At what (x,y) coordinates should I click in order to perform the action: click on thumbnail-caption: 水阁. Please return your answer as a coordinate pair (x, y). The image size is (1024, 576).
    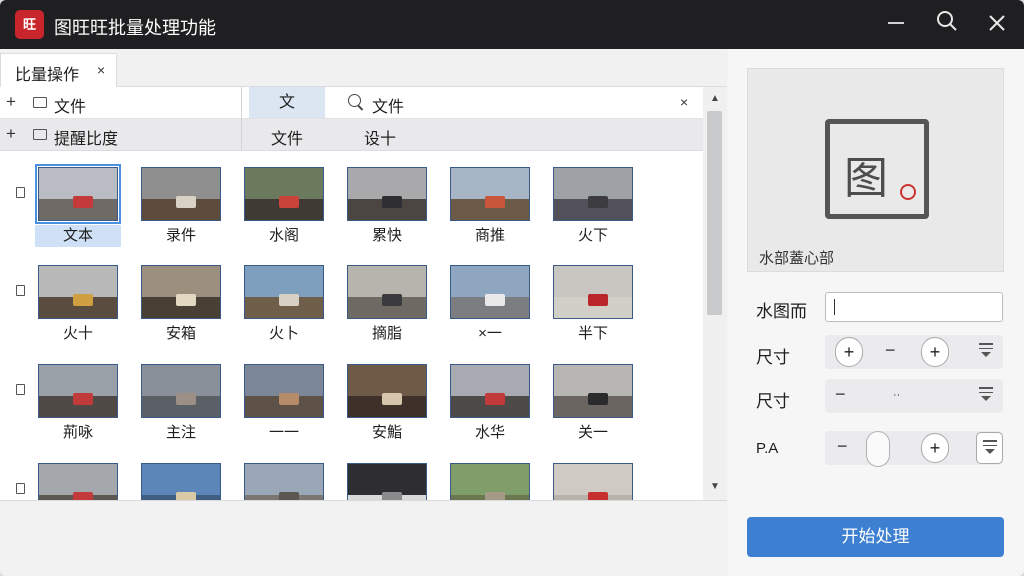
    Looking at the image, I should click on (283, 235).